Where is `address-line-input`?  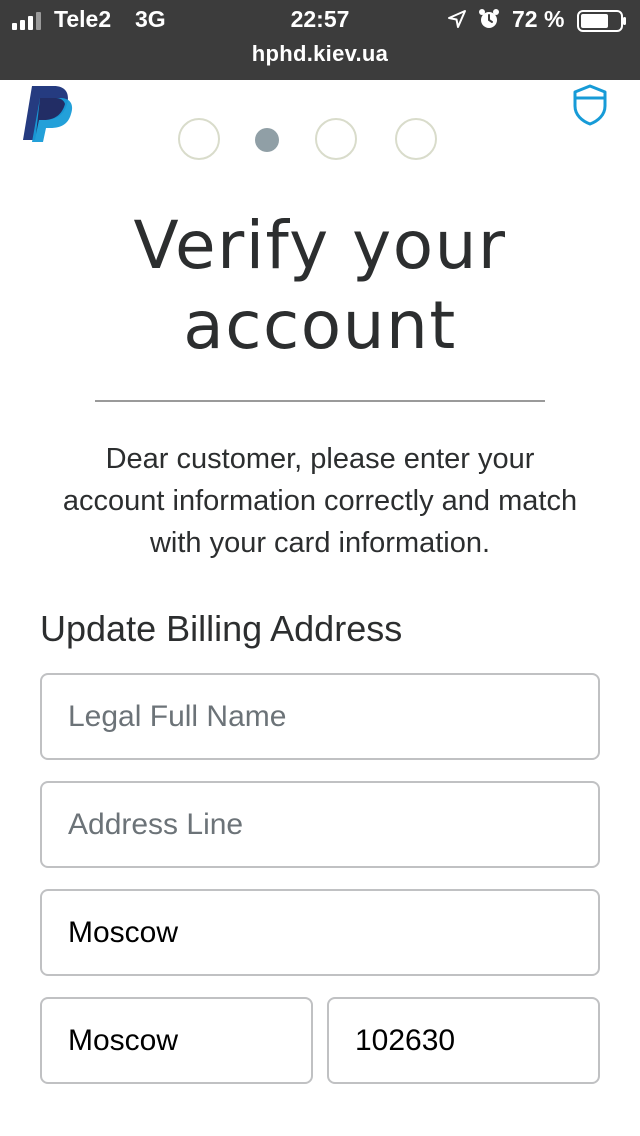
address-line-input is located at coordinates (320, 824).